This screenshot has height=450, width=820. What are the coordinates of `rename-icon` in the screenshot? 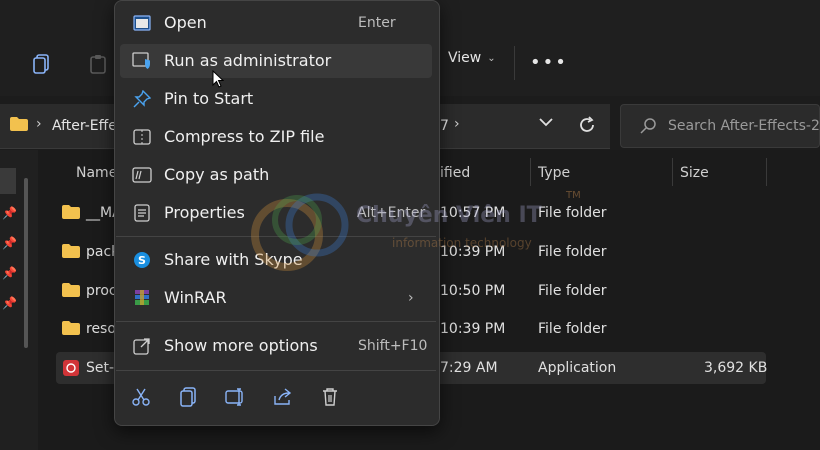 It's located at (236, 397).